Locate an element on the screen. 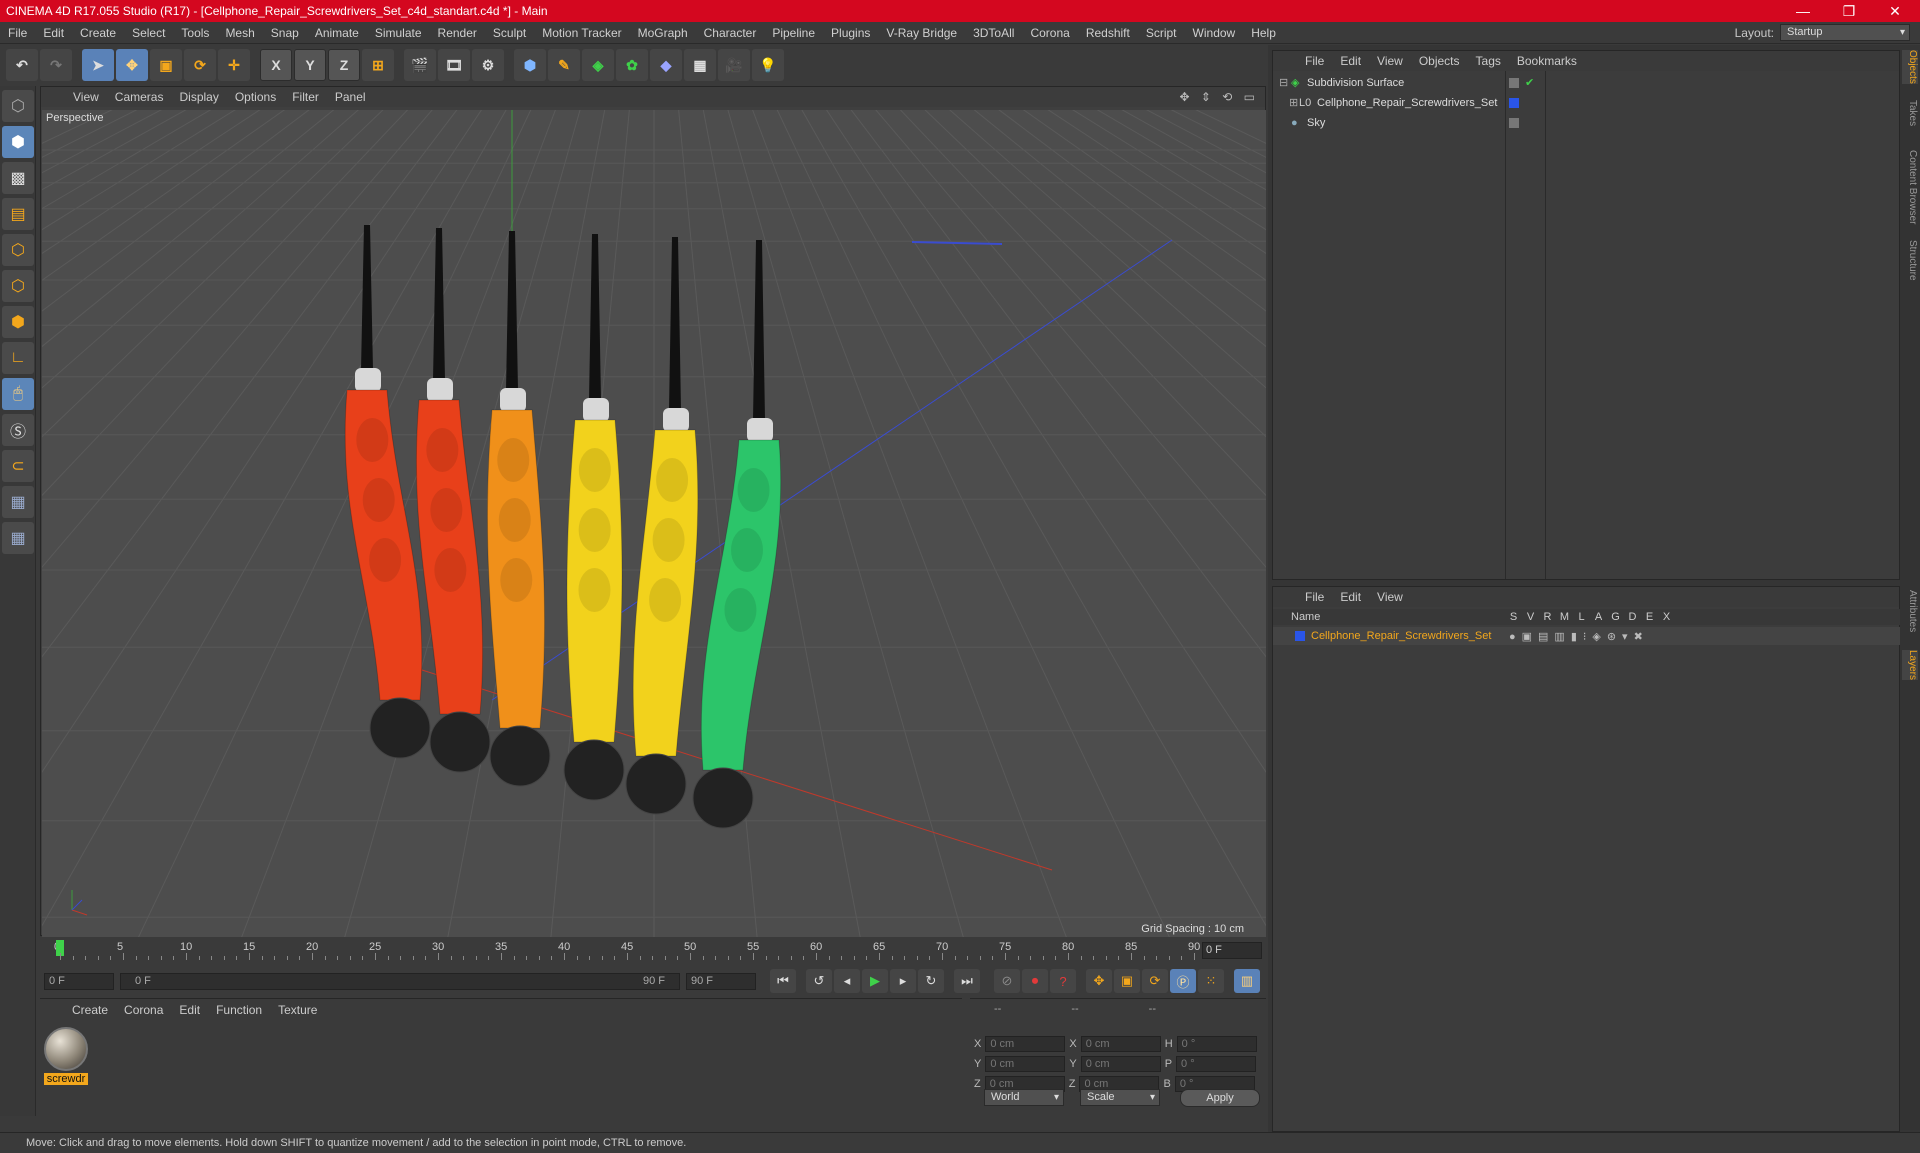 The image size is (1920, 1153). key-scale-icon: ▣ is located at coordinates (1127, 981).